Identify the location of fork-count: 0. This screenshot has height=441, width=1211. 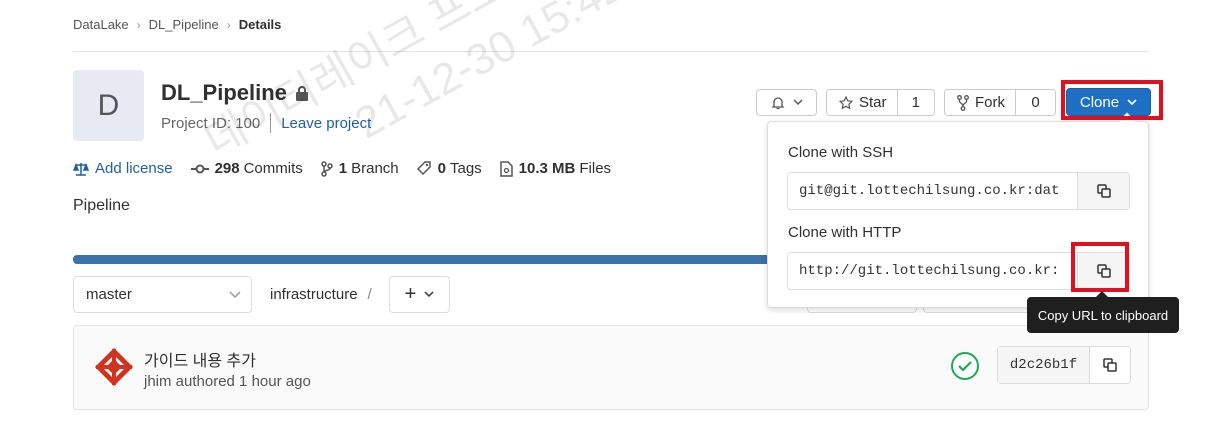
(1035, 102).